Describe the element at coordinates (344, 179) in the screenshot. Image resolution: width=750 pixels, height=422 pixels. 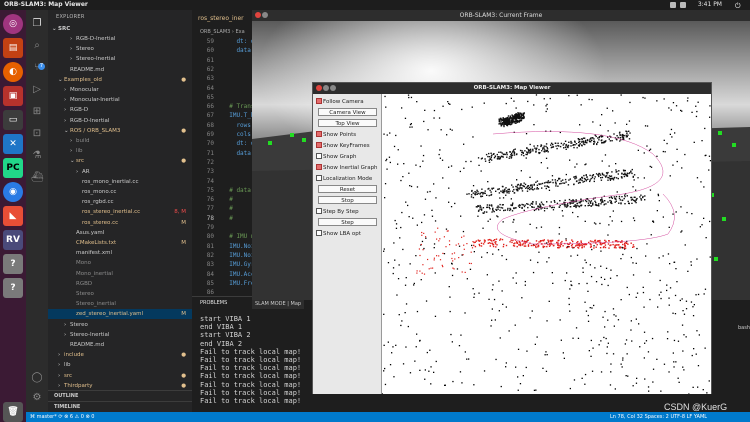
I see `checkbox-localization-mode: Localization Mode` at that location.